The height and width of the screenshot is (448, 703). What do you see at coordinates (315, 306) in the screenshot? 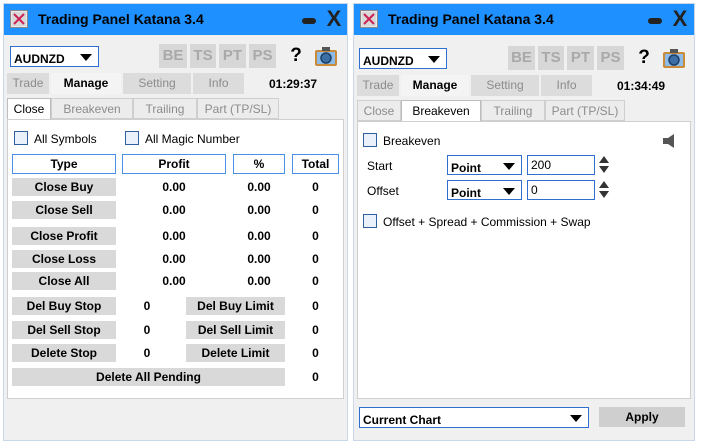
I see `del-buy-limit-count: 0` at bounding box center [315, 306].